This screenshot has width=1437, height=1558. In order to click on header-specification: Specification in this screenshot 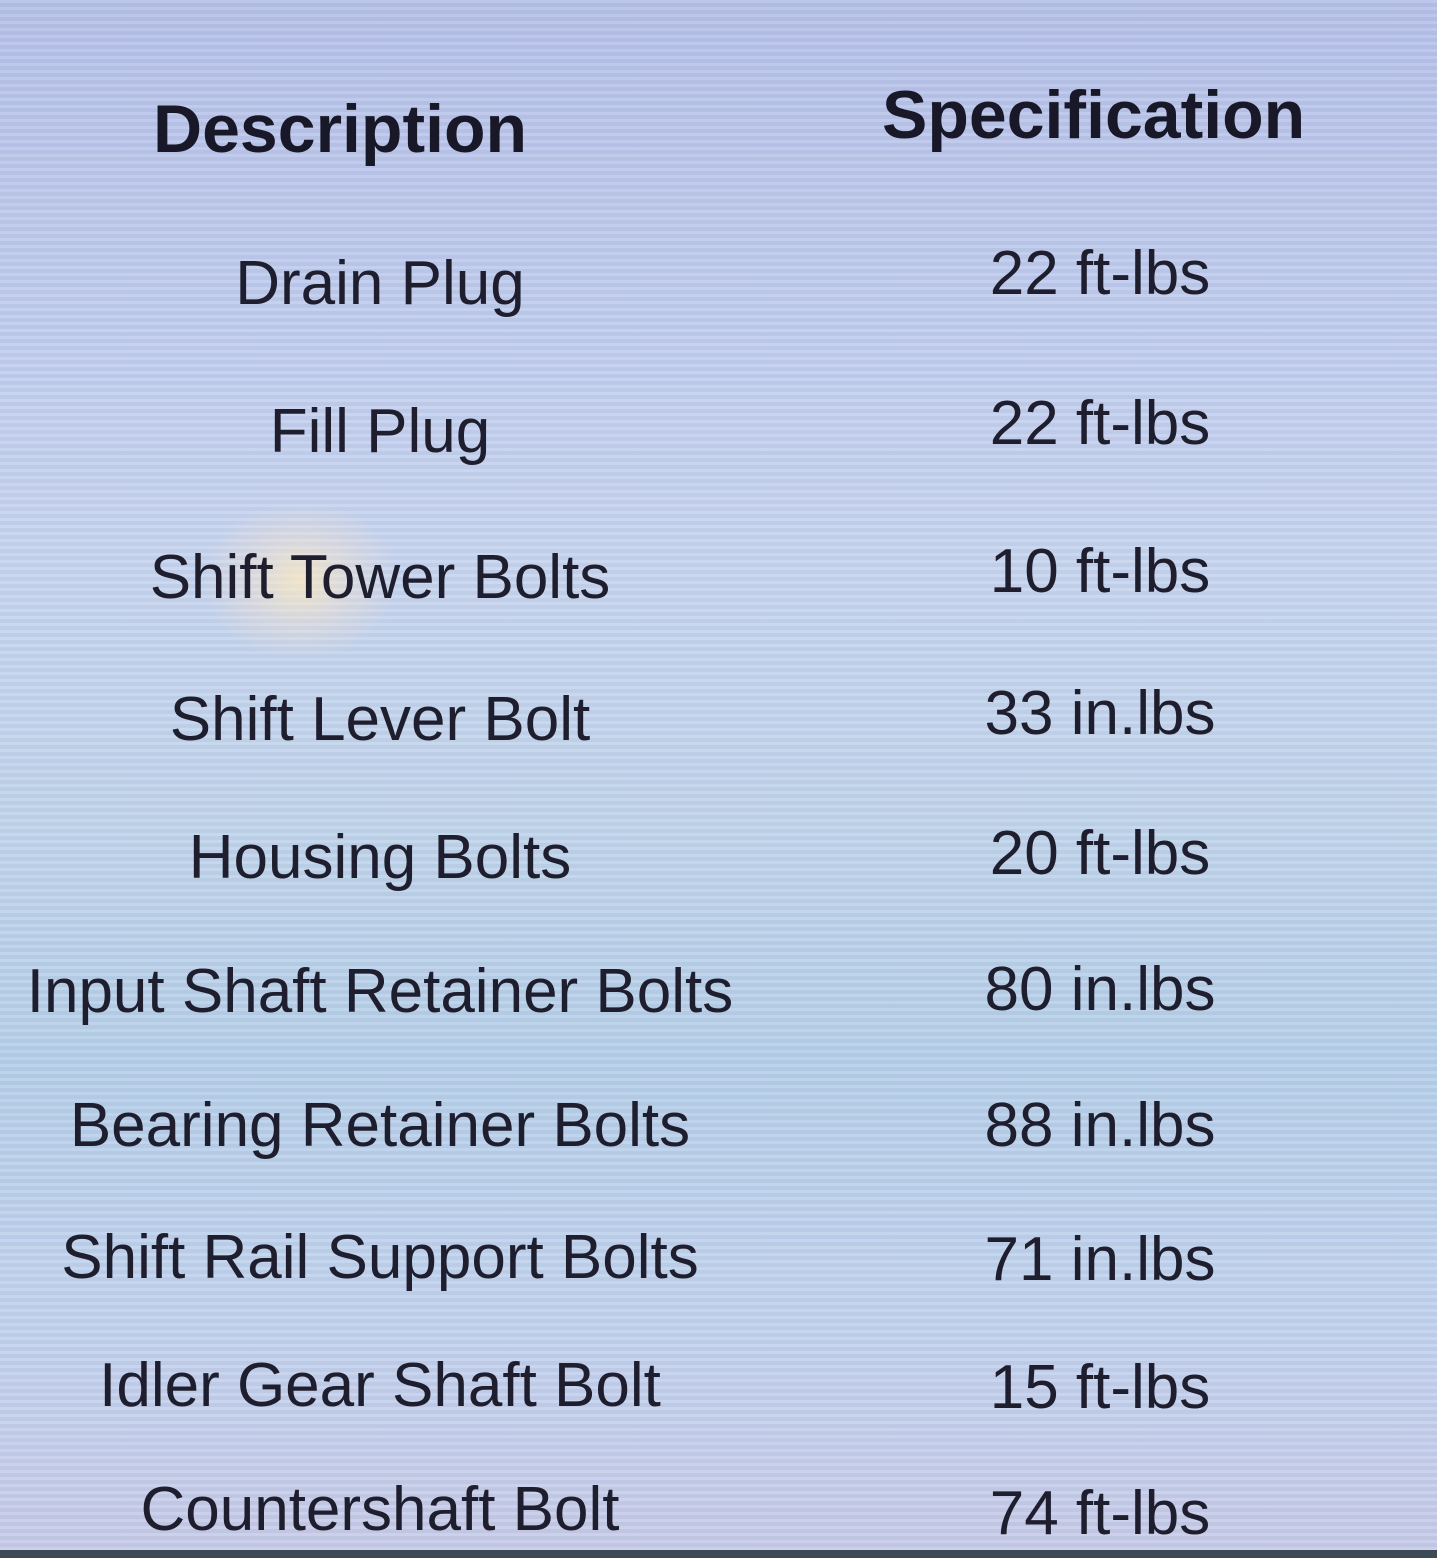, I will do `click(1094, 115)`.